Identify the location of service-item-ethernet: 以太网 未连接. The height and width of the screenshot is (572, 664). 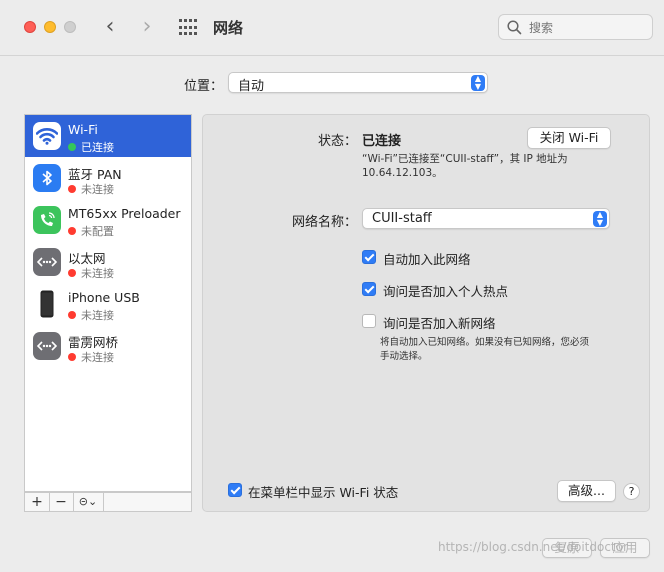
(108, 262).